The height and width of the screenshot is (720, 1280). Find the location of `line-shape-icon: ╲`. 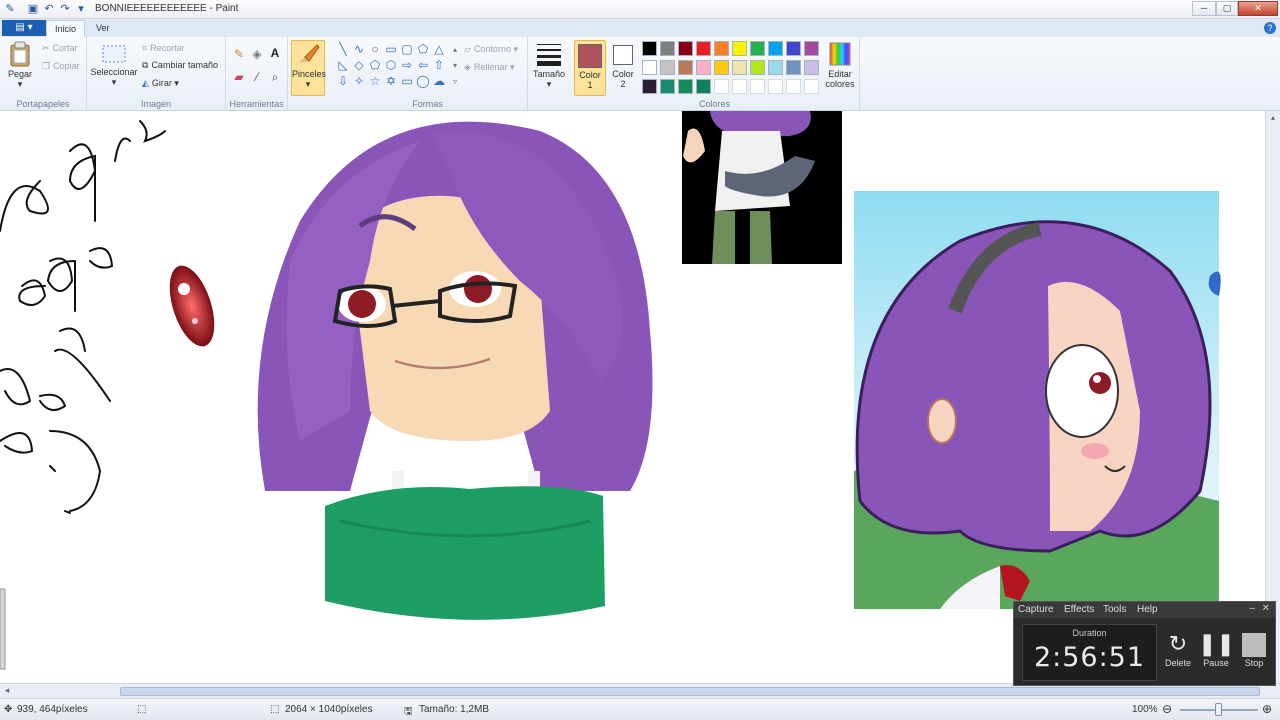

line-shape-icon: ╲ is located at coordinates (343, 49).